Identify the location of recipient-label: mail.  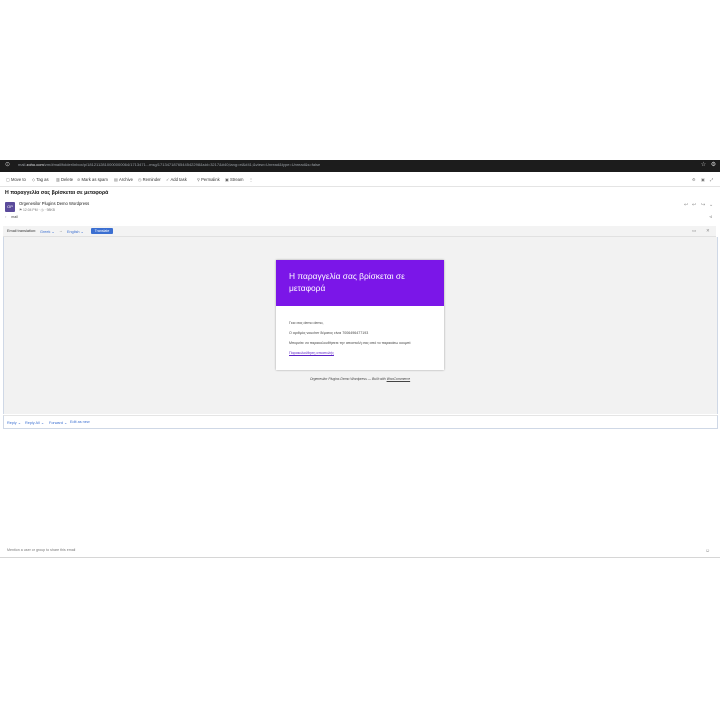
(14, 217).